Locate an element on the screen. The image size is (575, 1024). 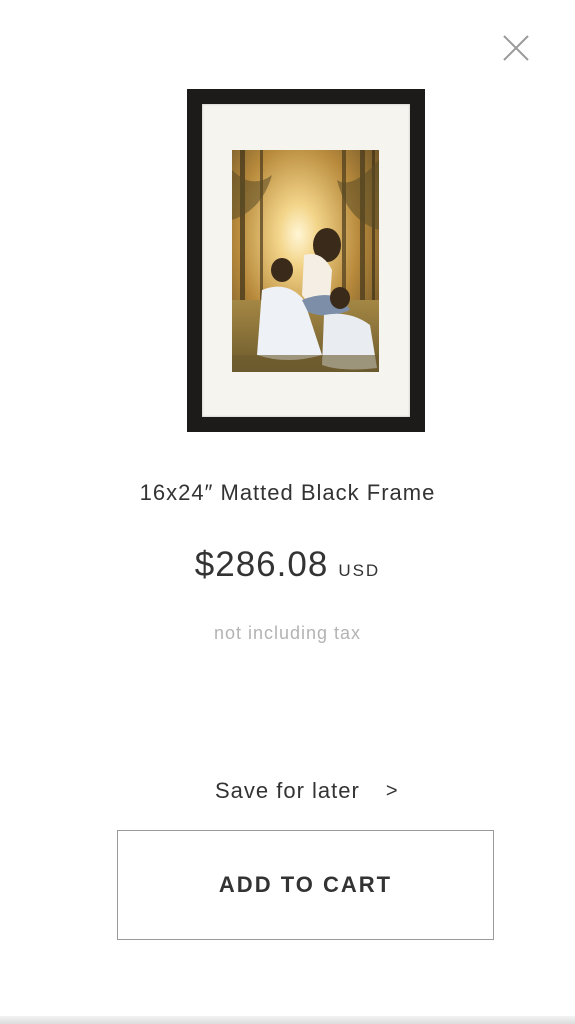
product-price: $286.08 is located at coordinates (261, 564).